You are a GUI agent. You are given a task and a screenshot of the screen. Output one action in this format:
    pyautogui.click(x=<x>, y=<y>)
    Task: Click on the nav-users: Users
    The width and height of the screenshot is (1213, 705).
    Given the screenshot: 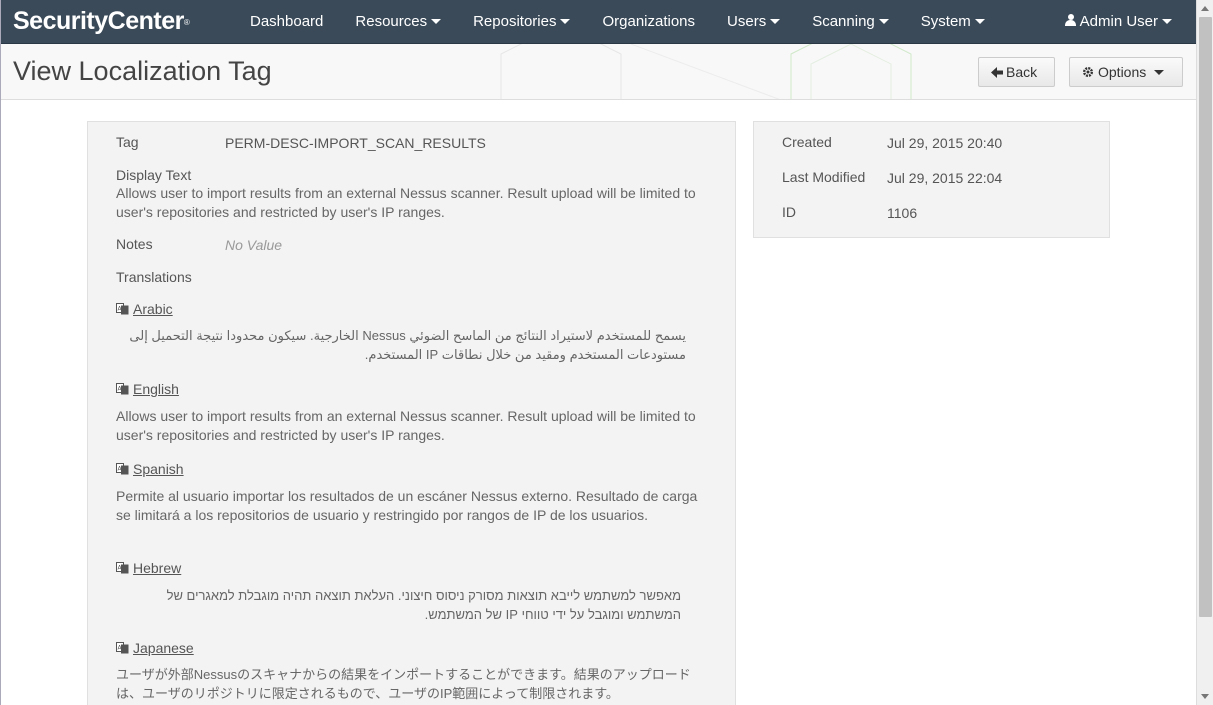 What is the action you would take?
    pyautogui.click(x=753, y=22)
    